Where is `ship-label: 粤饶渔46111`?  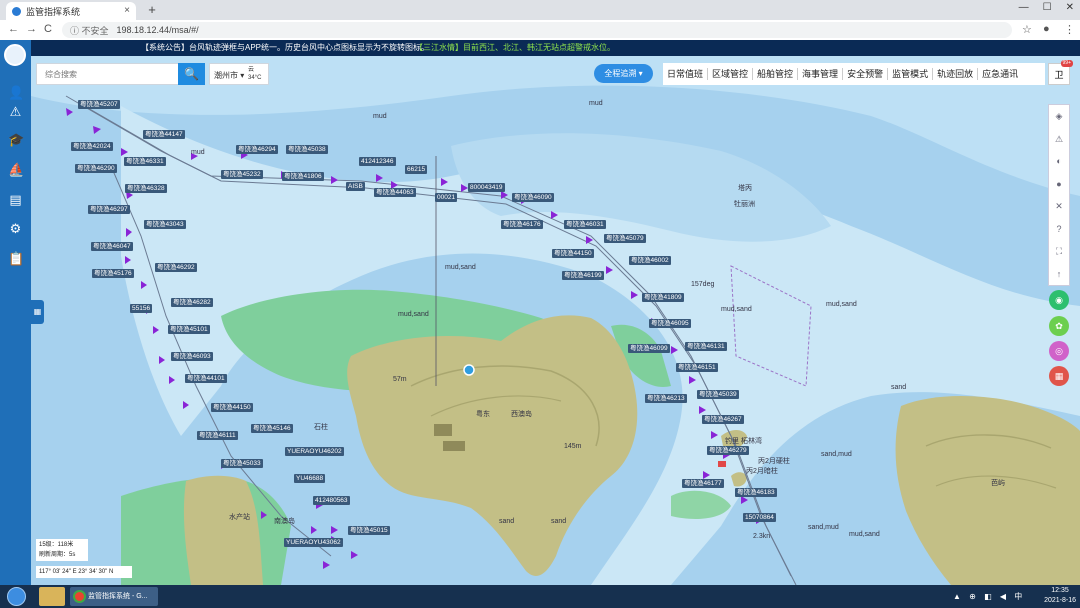
ship-label: 粤饶渔46111 is located at coordinates (217, 435).